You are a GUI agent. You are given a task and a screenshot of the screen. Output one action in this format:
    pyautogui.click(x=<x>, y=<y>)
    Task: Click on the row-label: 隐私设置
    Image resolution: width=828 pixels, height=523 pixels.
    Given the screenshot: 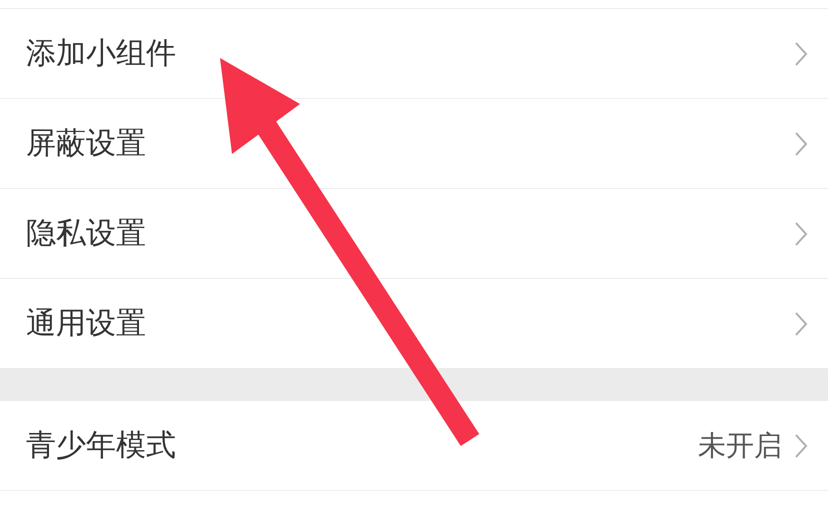 What is the action you would take?
    pyautogui.click(x=86, y=234)
    